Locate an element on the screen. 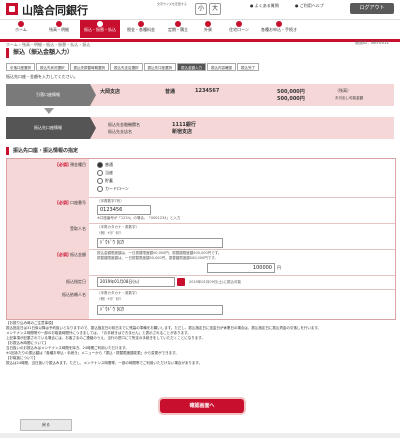 The height and width of the screenshot is (438, 400). account-number-note: ※口座番号が「1234」の場合、「0001234」と入力 is located at coordinates (139, 218).